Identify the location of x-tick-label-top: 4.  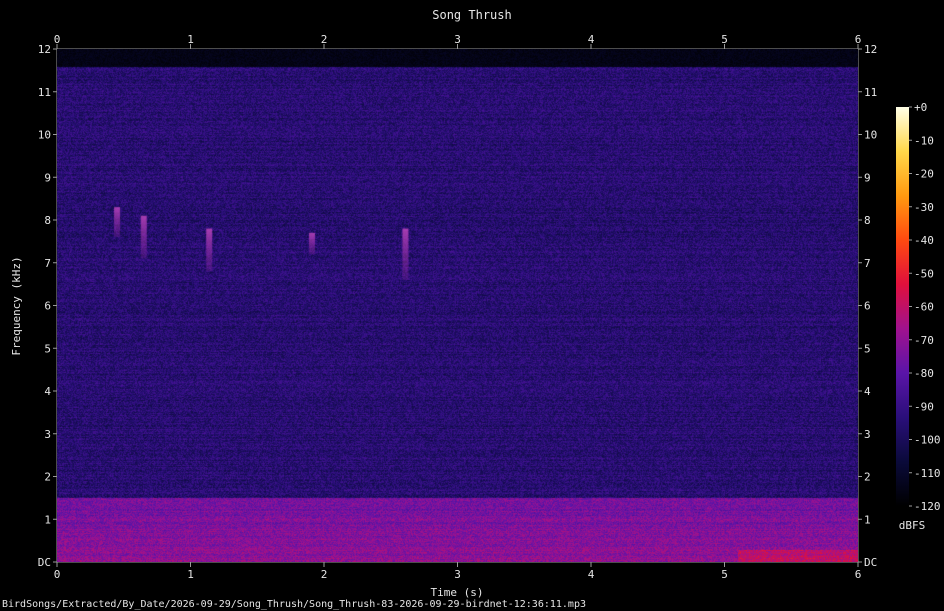
(591, 39).